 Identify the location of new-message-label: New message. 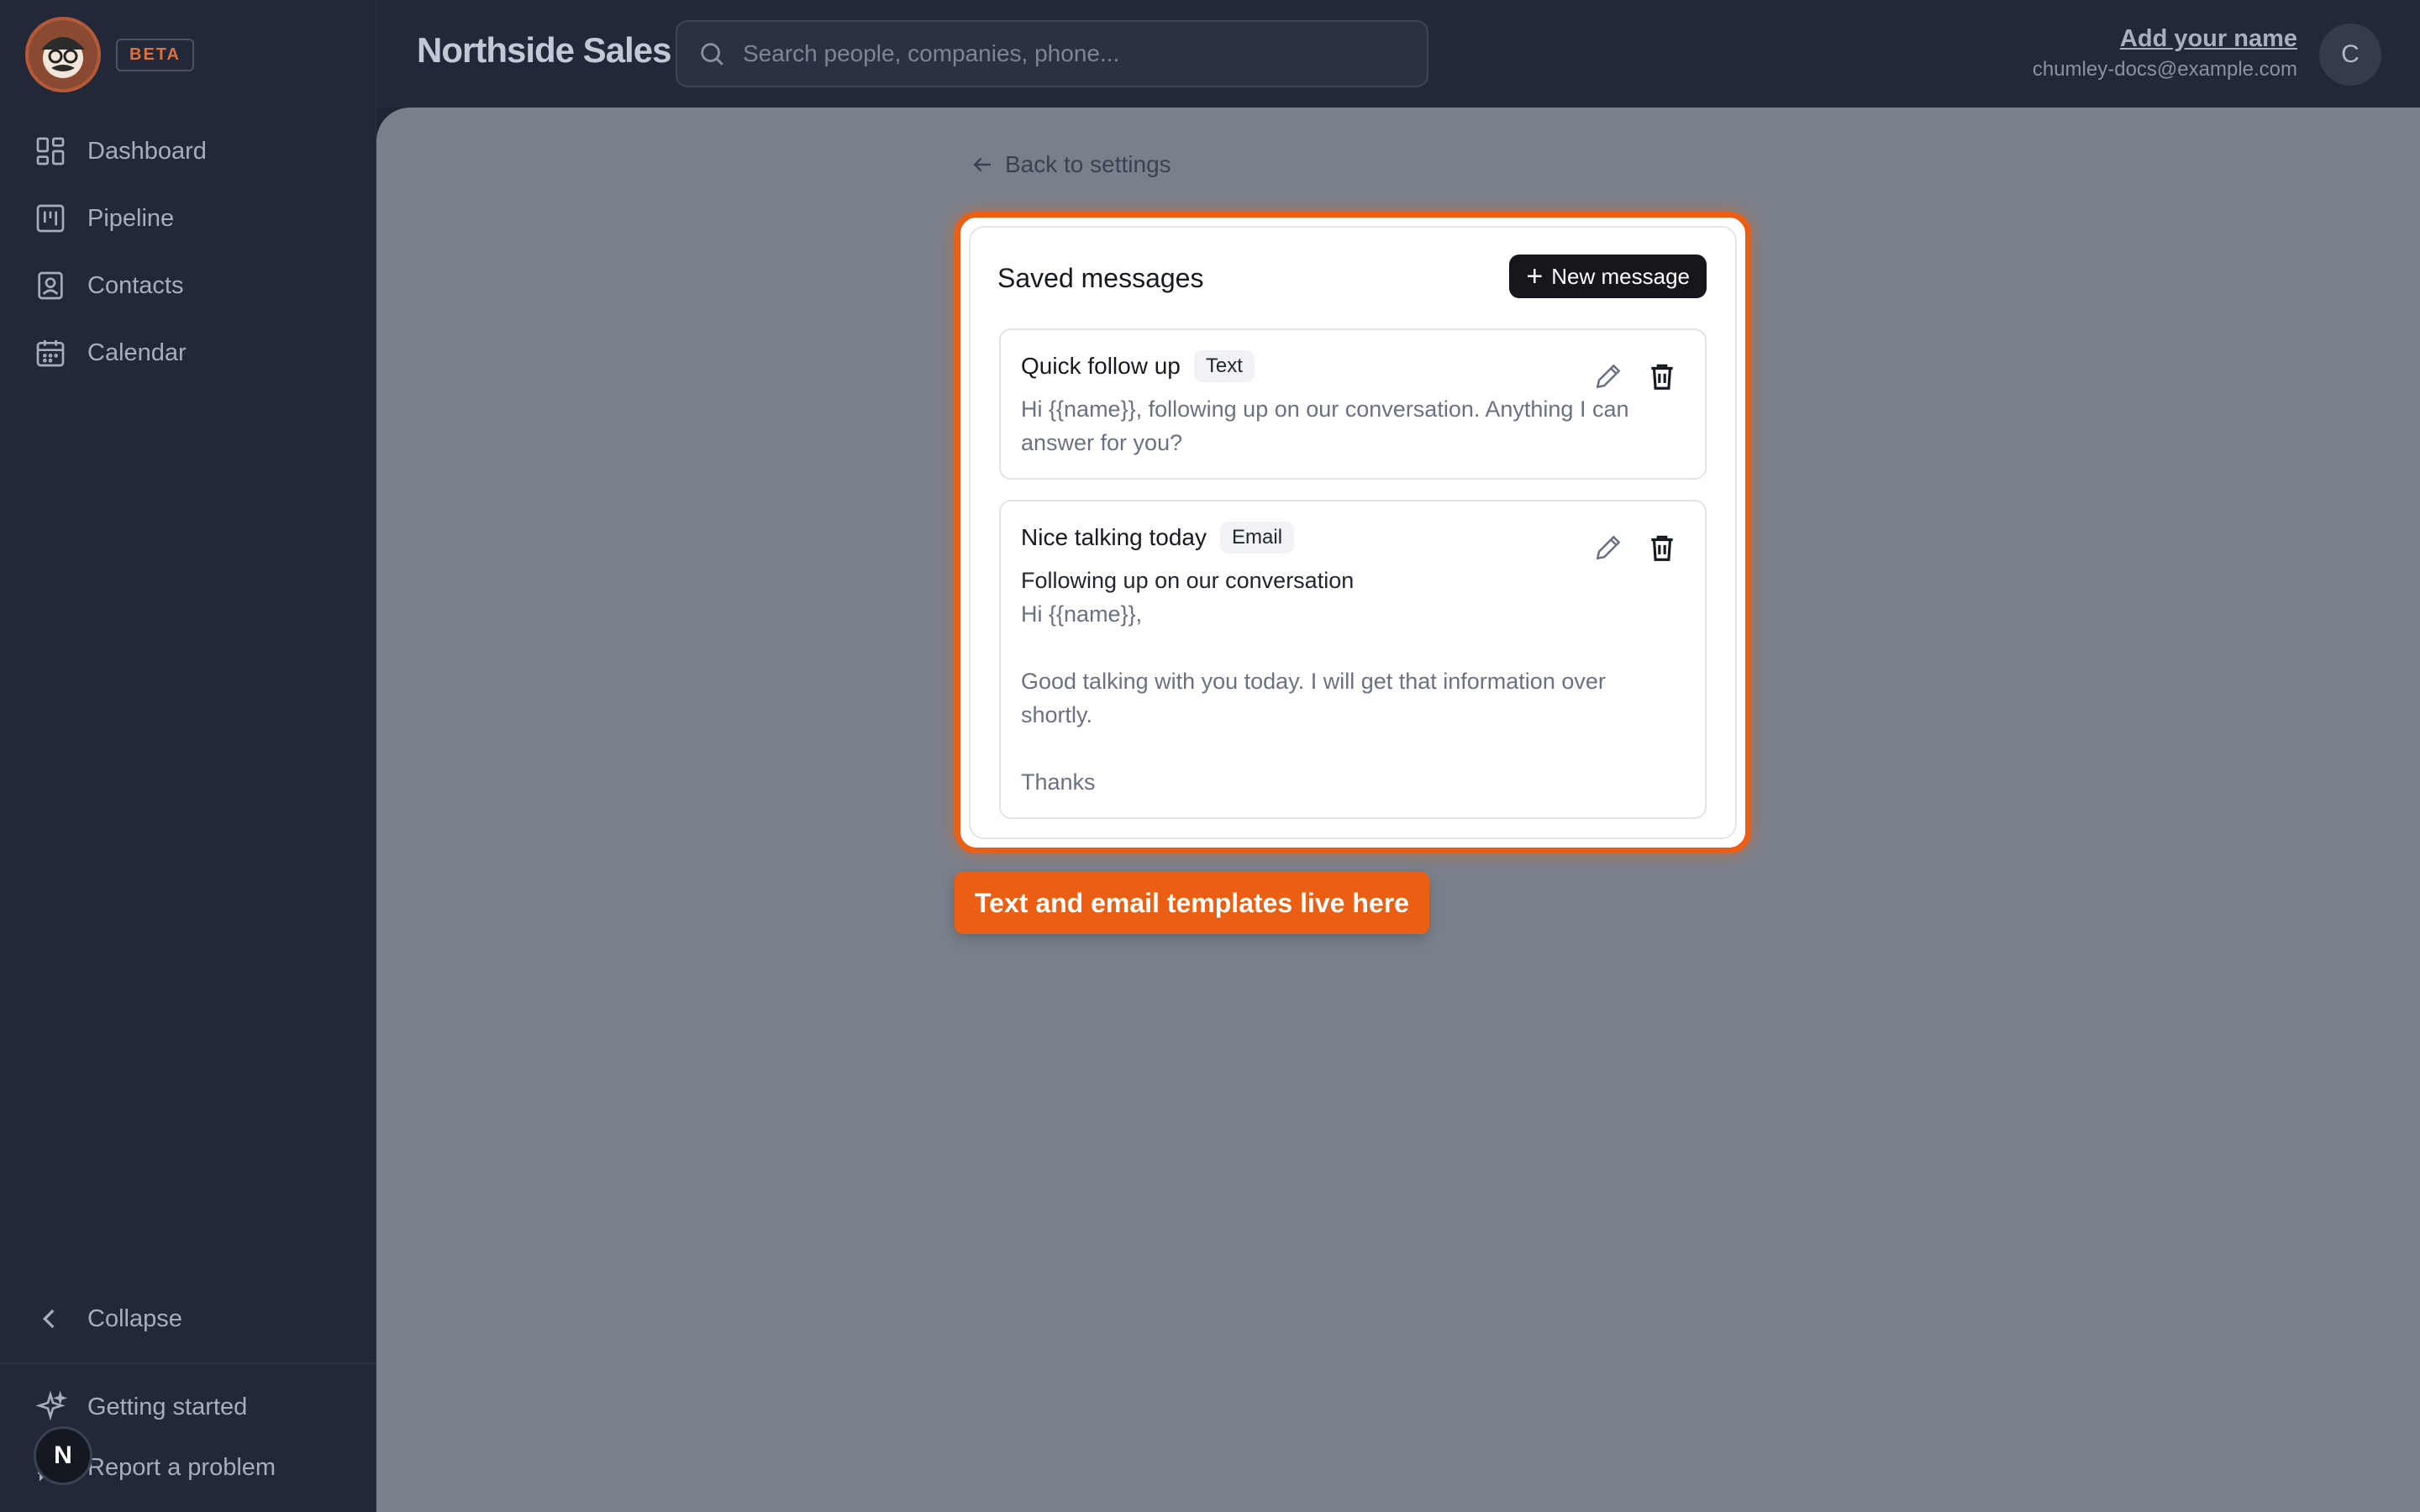
(1620, 276).